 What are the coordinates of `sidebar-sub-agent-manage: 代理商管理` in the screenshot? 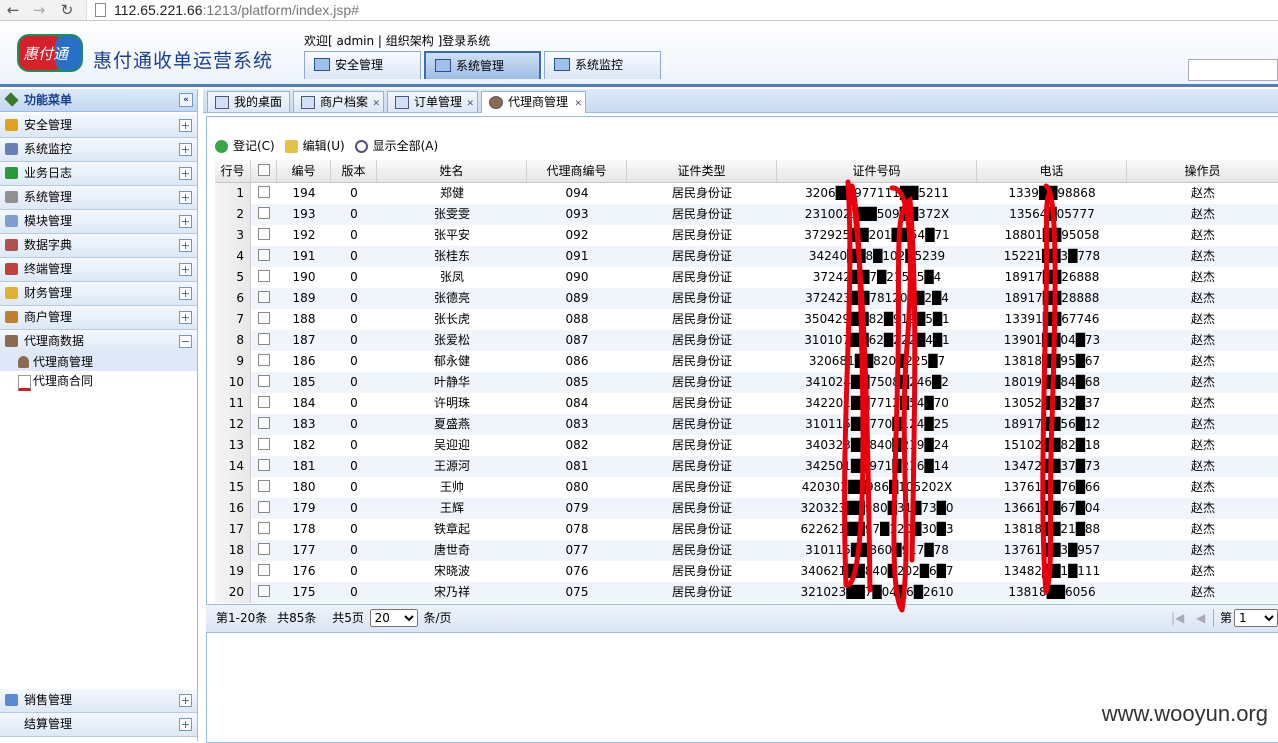 It's located at (98, 362).